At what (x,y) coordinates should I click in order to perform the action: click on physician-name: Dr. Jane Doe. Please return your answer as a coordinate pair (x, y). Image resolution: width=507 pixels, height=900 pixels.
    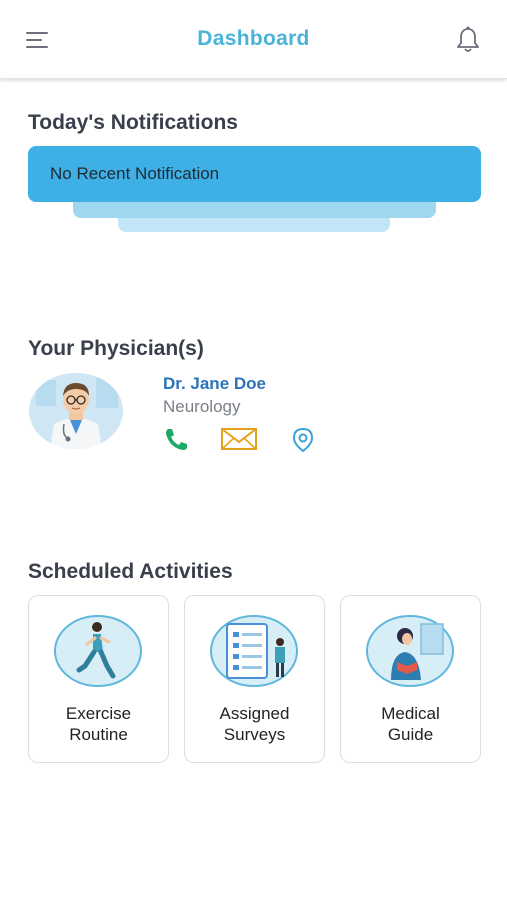
    Looking at the image, I should click on (214, 384).